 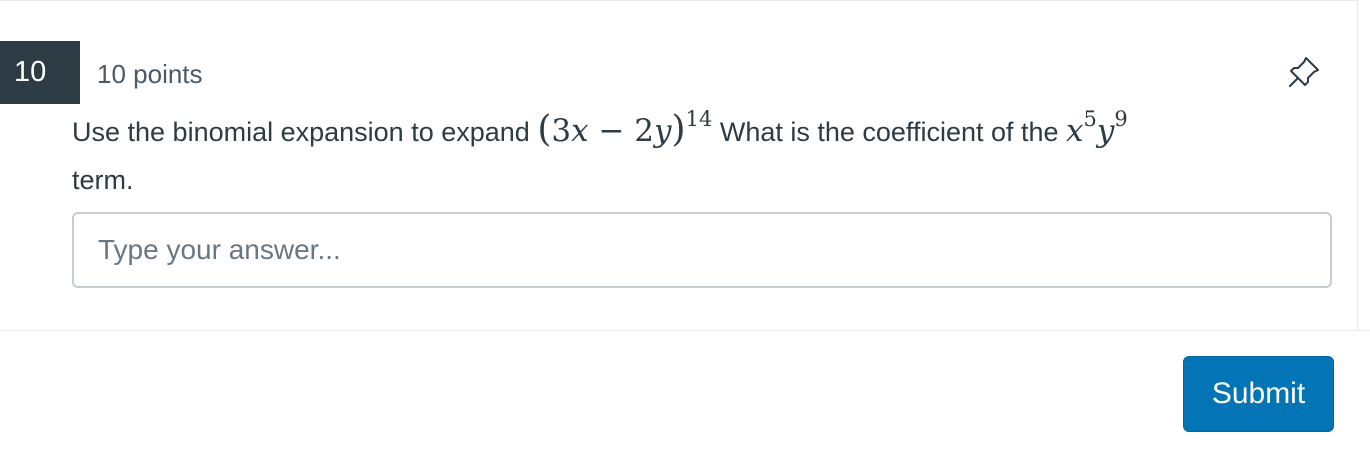 I want to click on submit-button: Submit, so click(x=1258, y=394).